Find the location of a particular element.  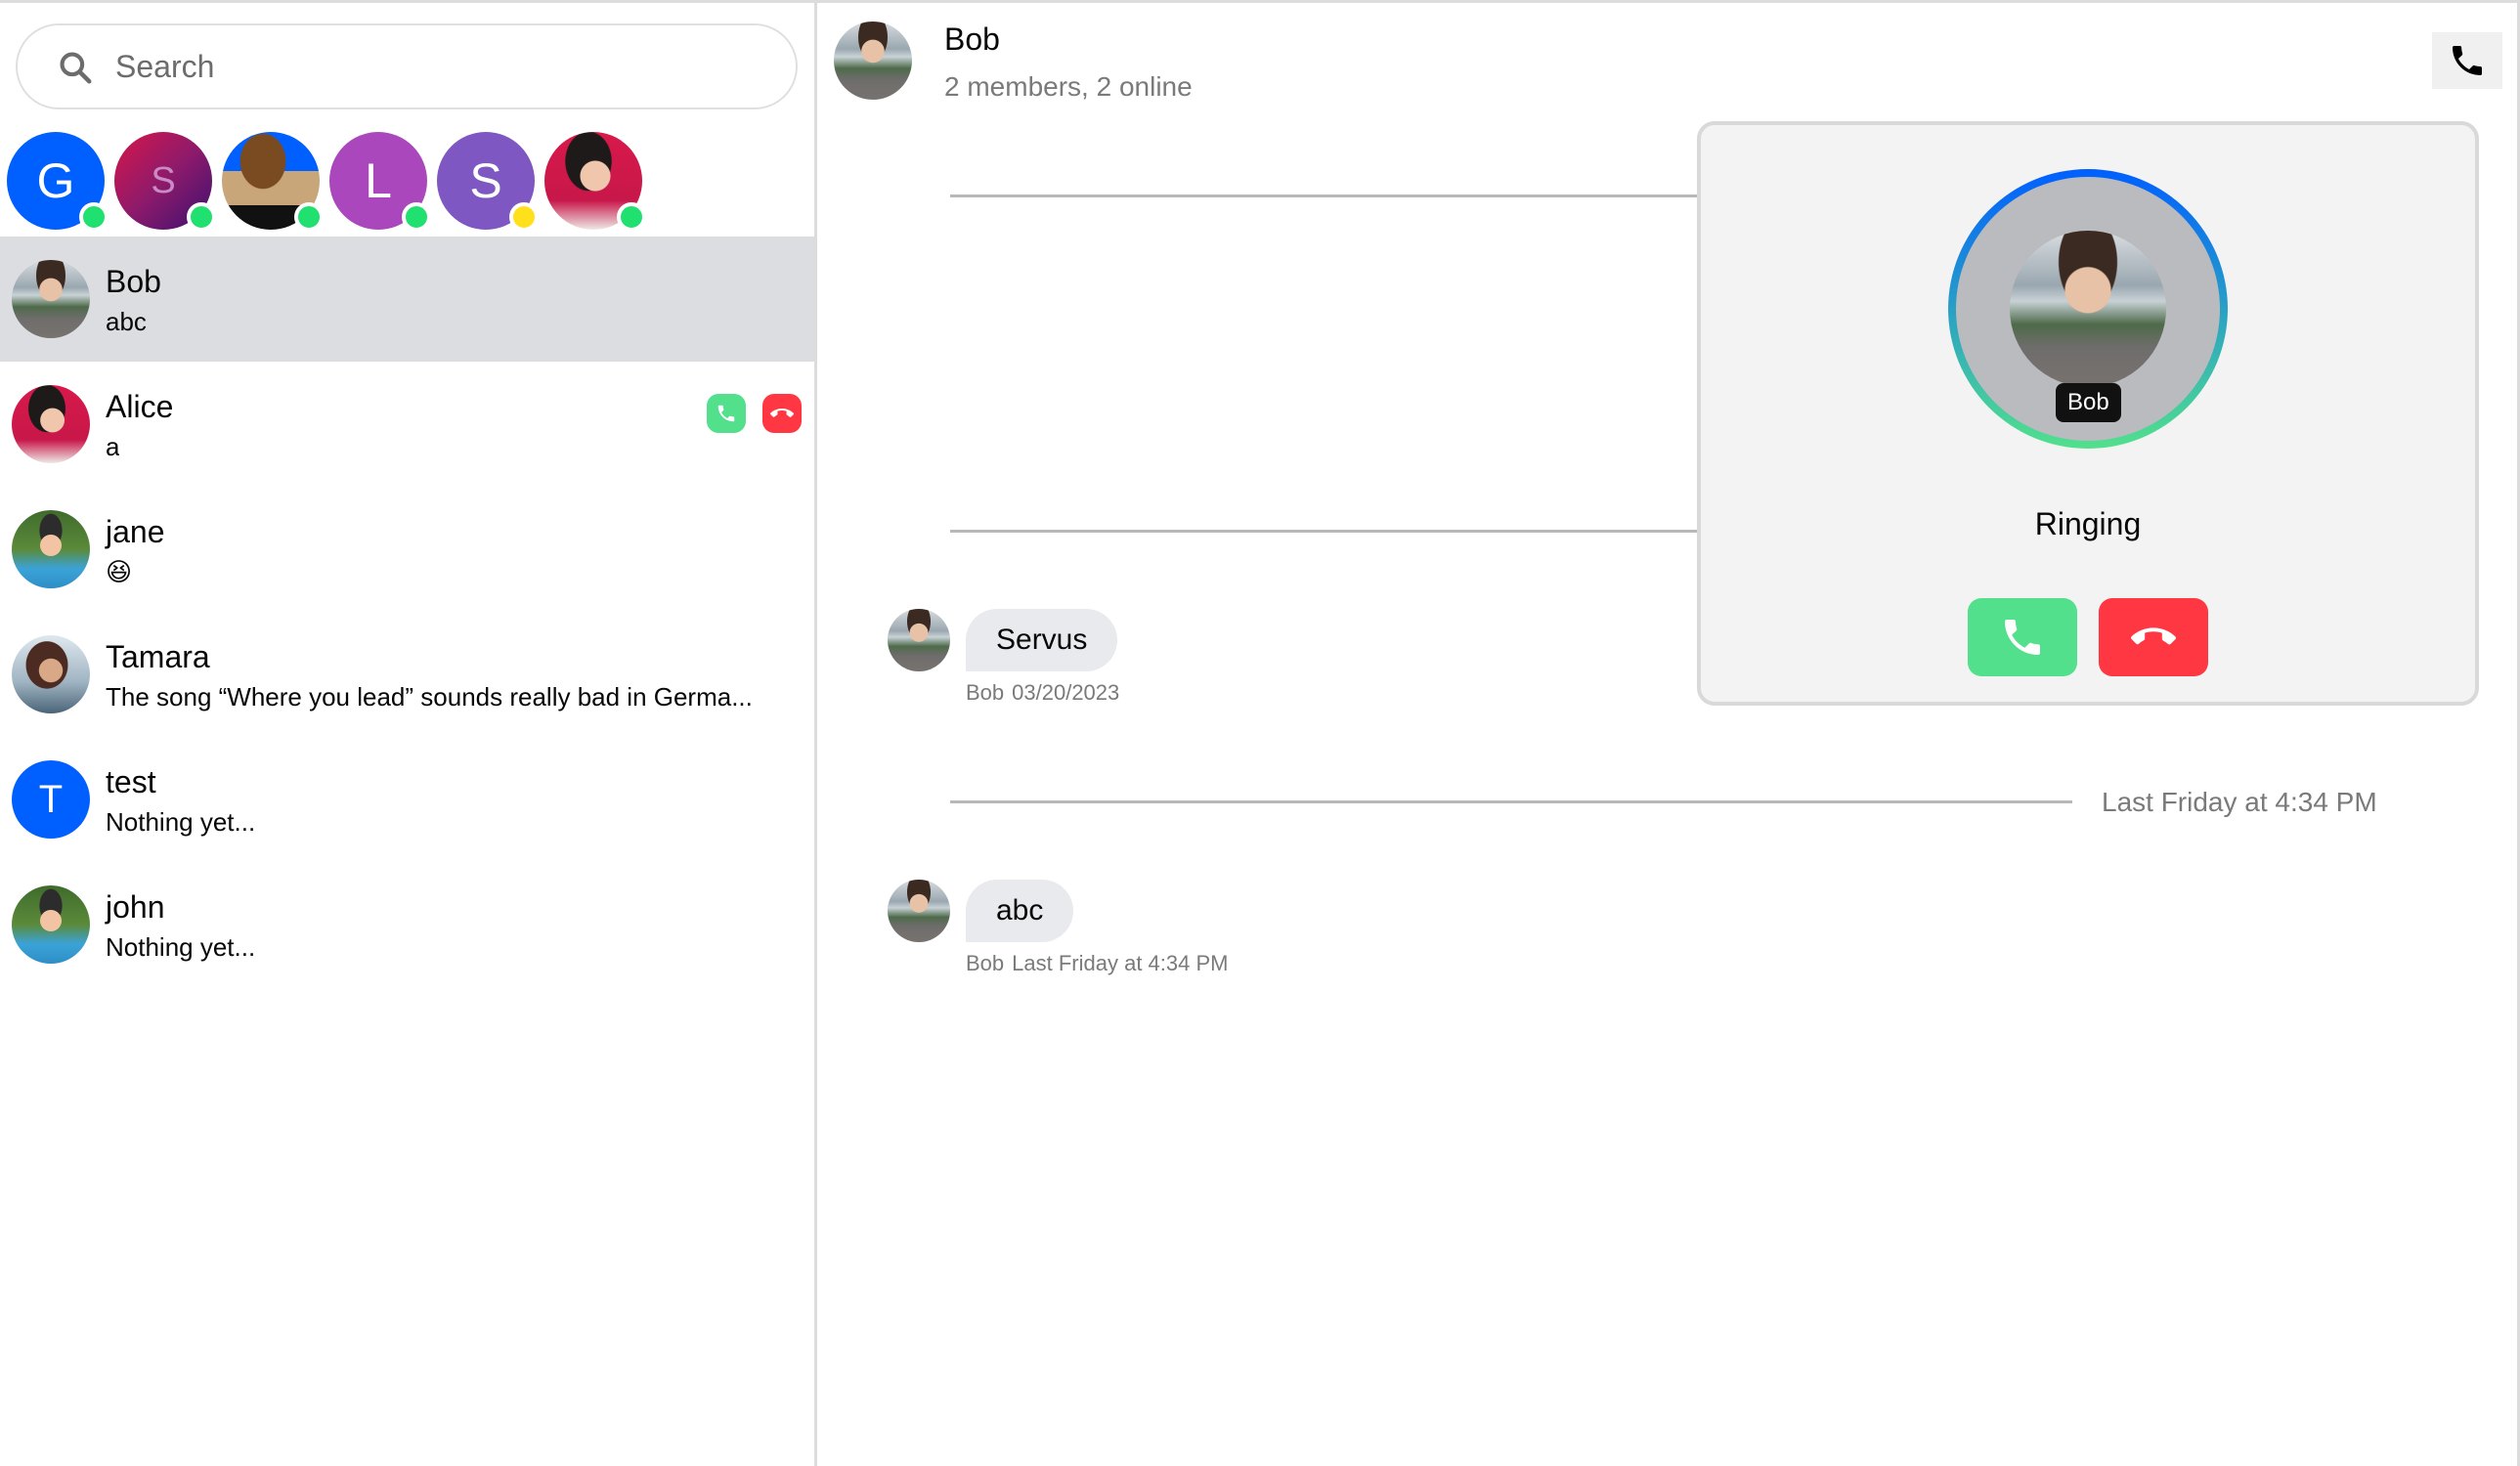

avatar-initial: G is located at coordinates (55, 180).